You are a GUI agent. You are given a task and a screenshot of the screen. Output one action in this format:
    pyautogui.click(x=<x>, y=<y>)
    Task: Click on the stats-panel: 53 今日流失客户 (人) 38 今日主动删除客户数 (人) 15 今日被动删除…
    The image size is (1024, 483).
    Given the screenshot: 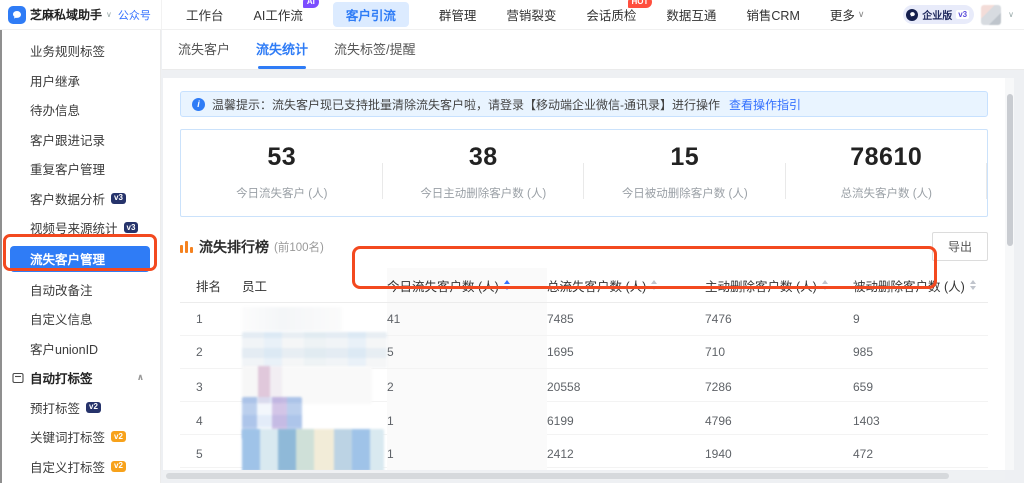 What is the action you would take?
    pyautogui.click(x=584, y=173)
    